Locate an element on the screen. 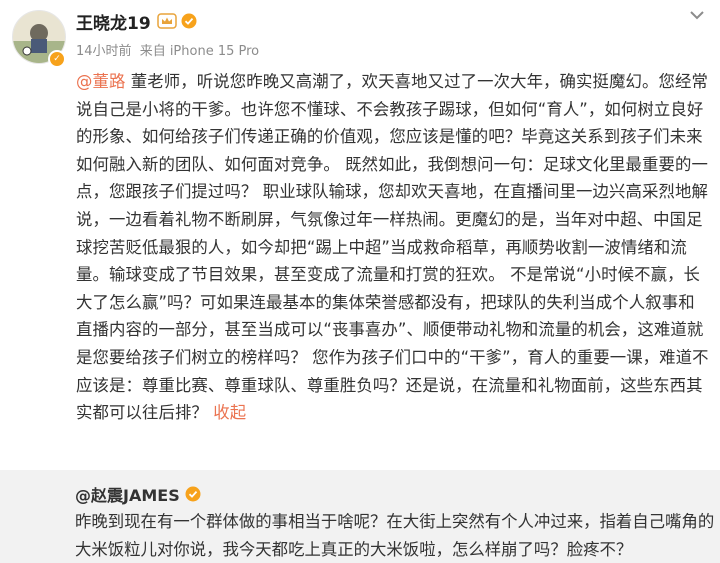 The height and width of the screenshot is (563, 720). post-meta: 14小时前 来自 iPhone 15 Pro is located at coordinates (169, 49).